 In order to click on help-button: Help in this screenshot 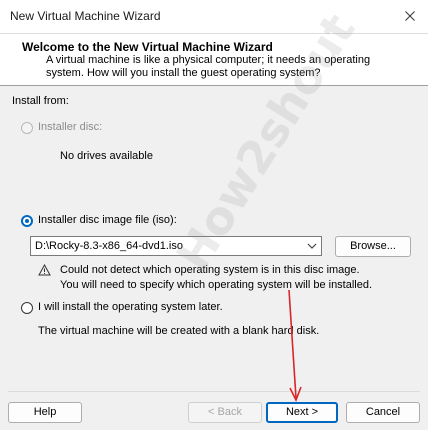, I will do `click(45, 412)`.